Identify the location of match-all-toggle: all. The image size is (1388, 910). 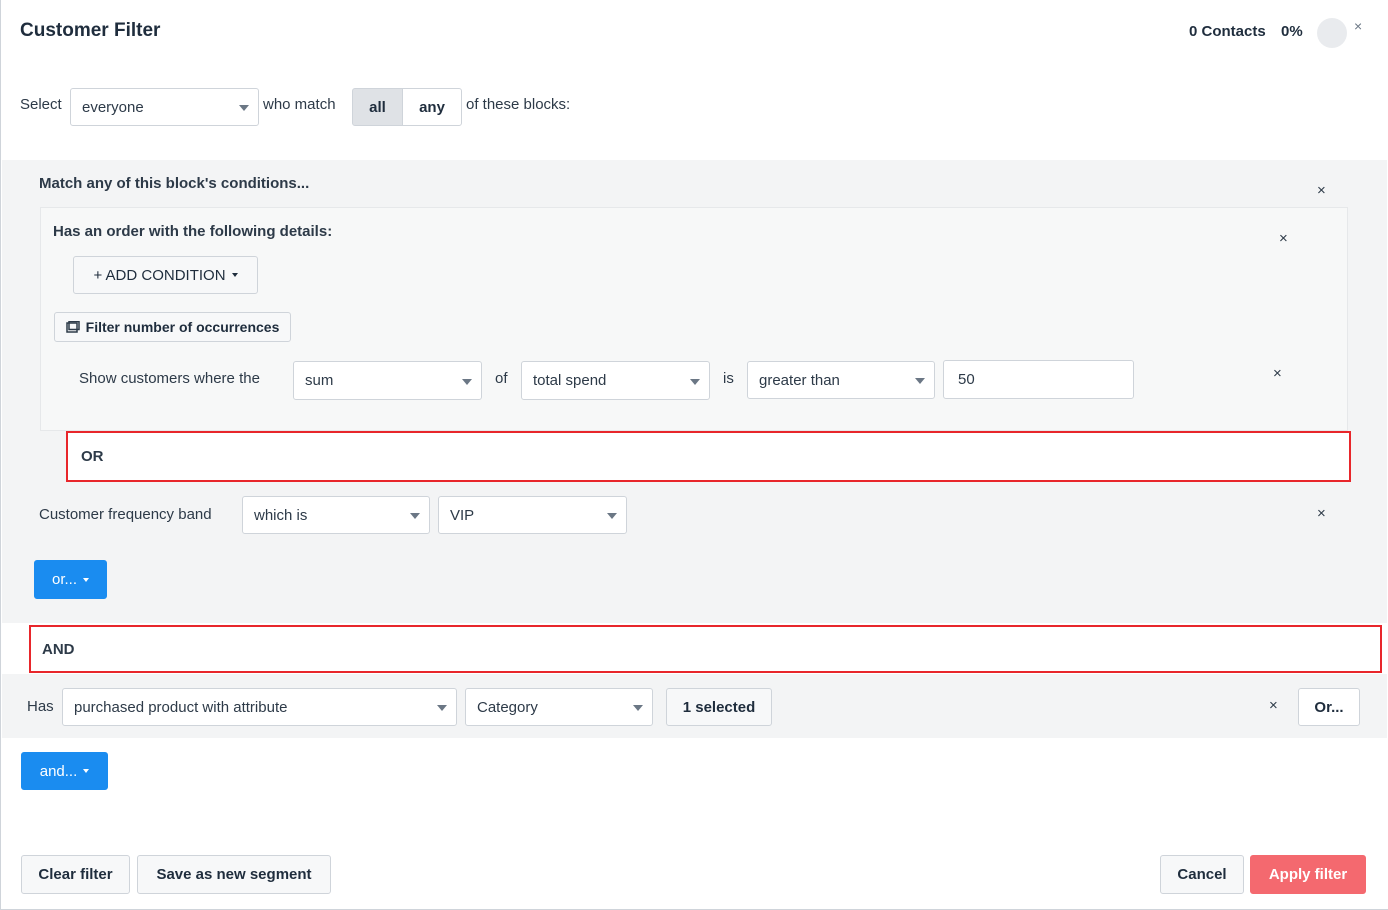
(377, 107).